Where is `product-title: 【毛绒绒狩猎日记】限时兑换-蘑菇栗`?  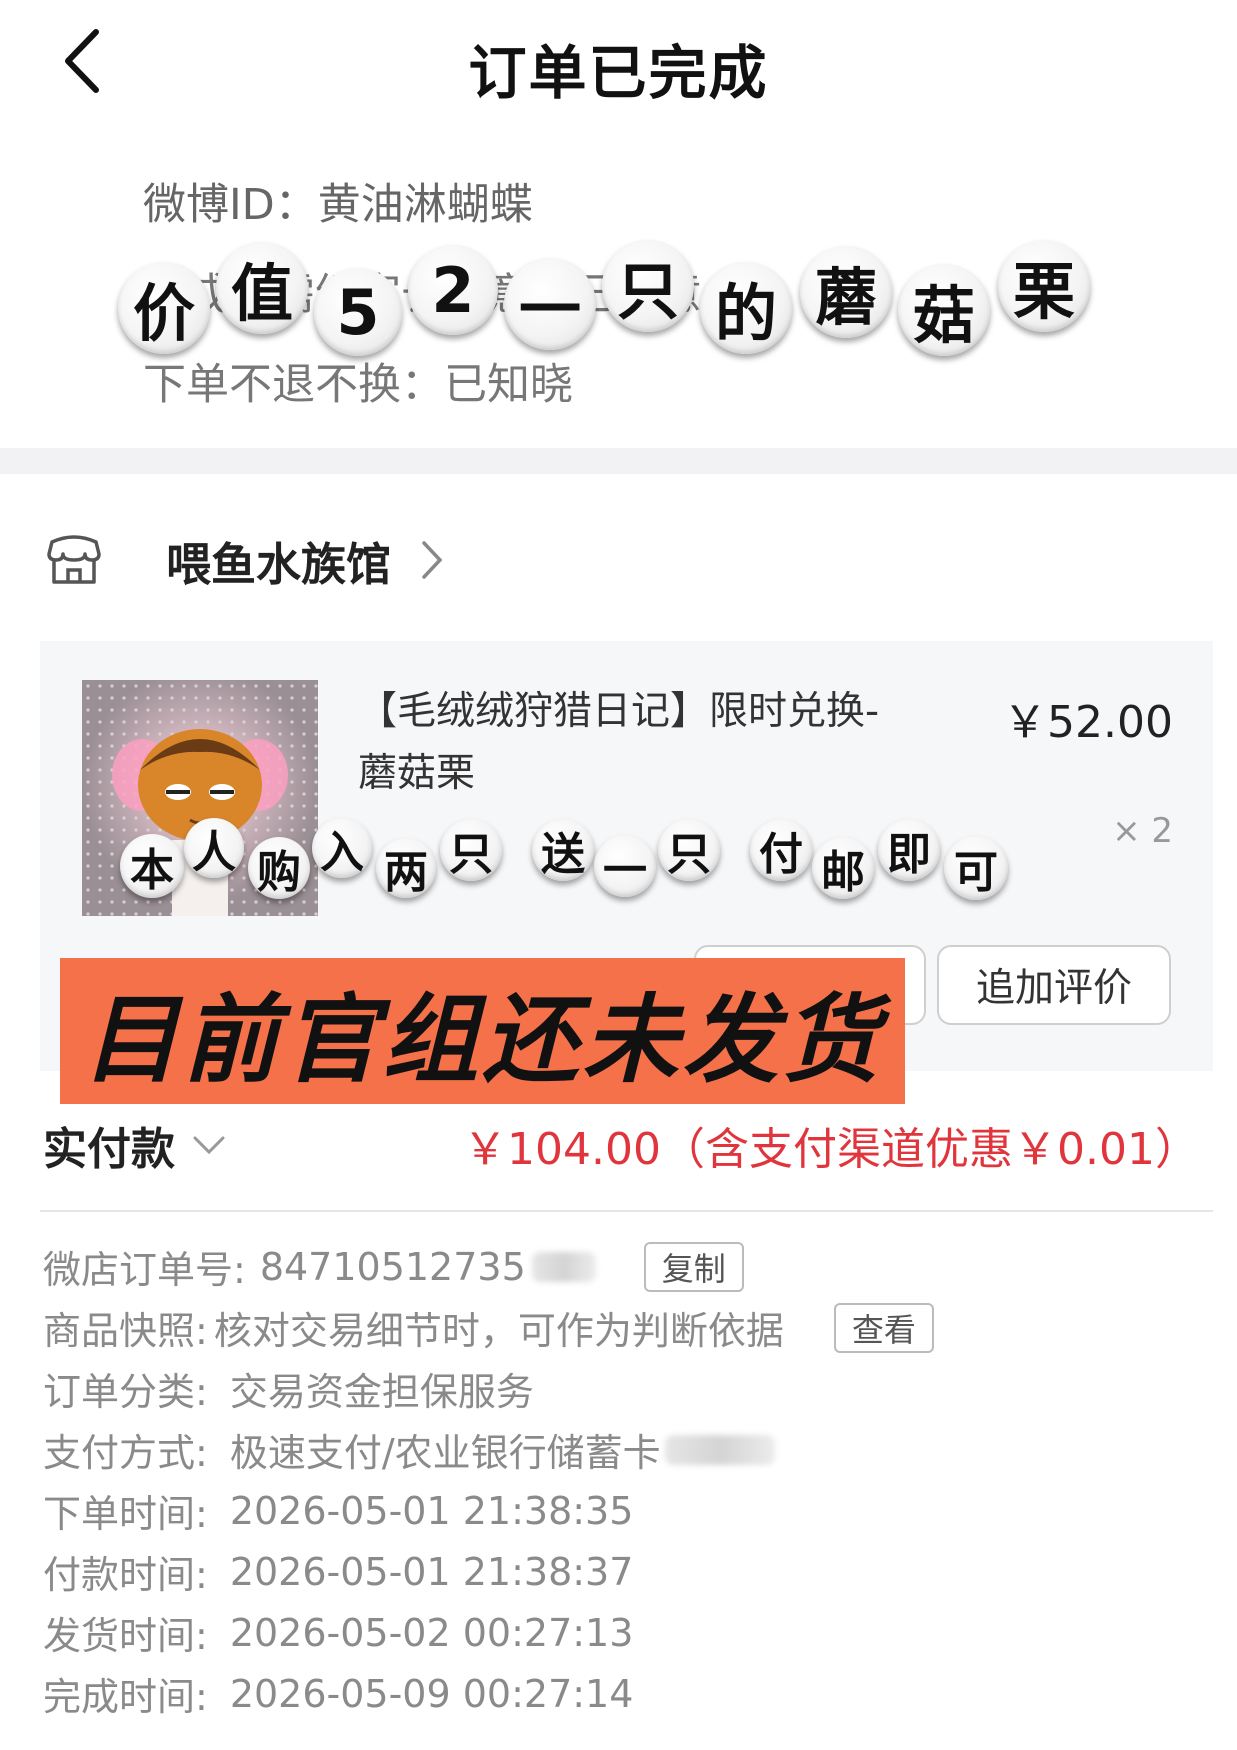 product-title: 【毛绒绒狩猎日记】限时兑换-蘑菇栗 is located at coordinates (628, 743).